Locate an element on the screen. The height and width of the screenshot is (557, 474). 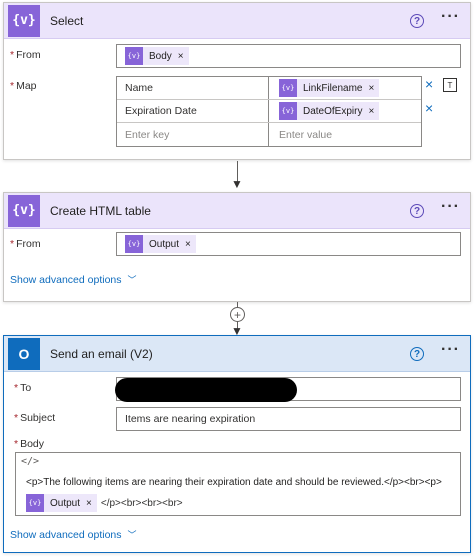
arrow-down-icon: ▼ is located at coordinates (237, 184).